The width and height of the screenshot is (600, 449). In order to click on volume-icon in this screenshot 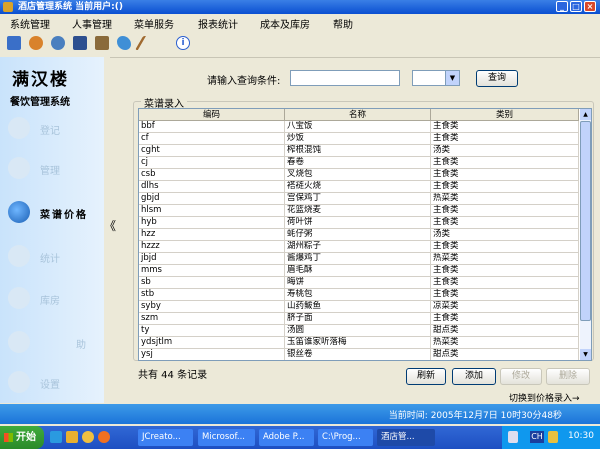, I will do `click(513, 437)`.